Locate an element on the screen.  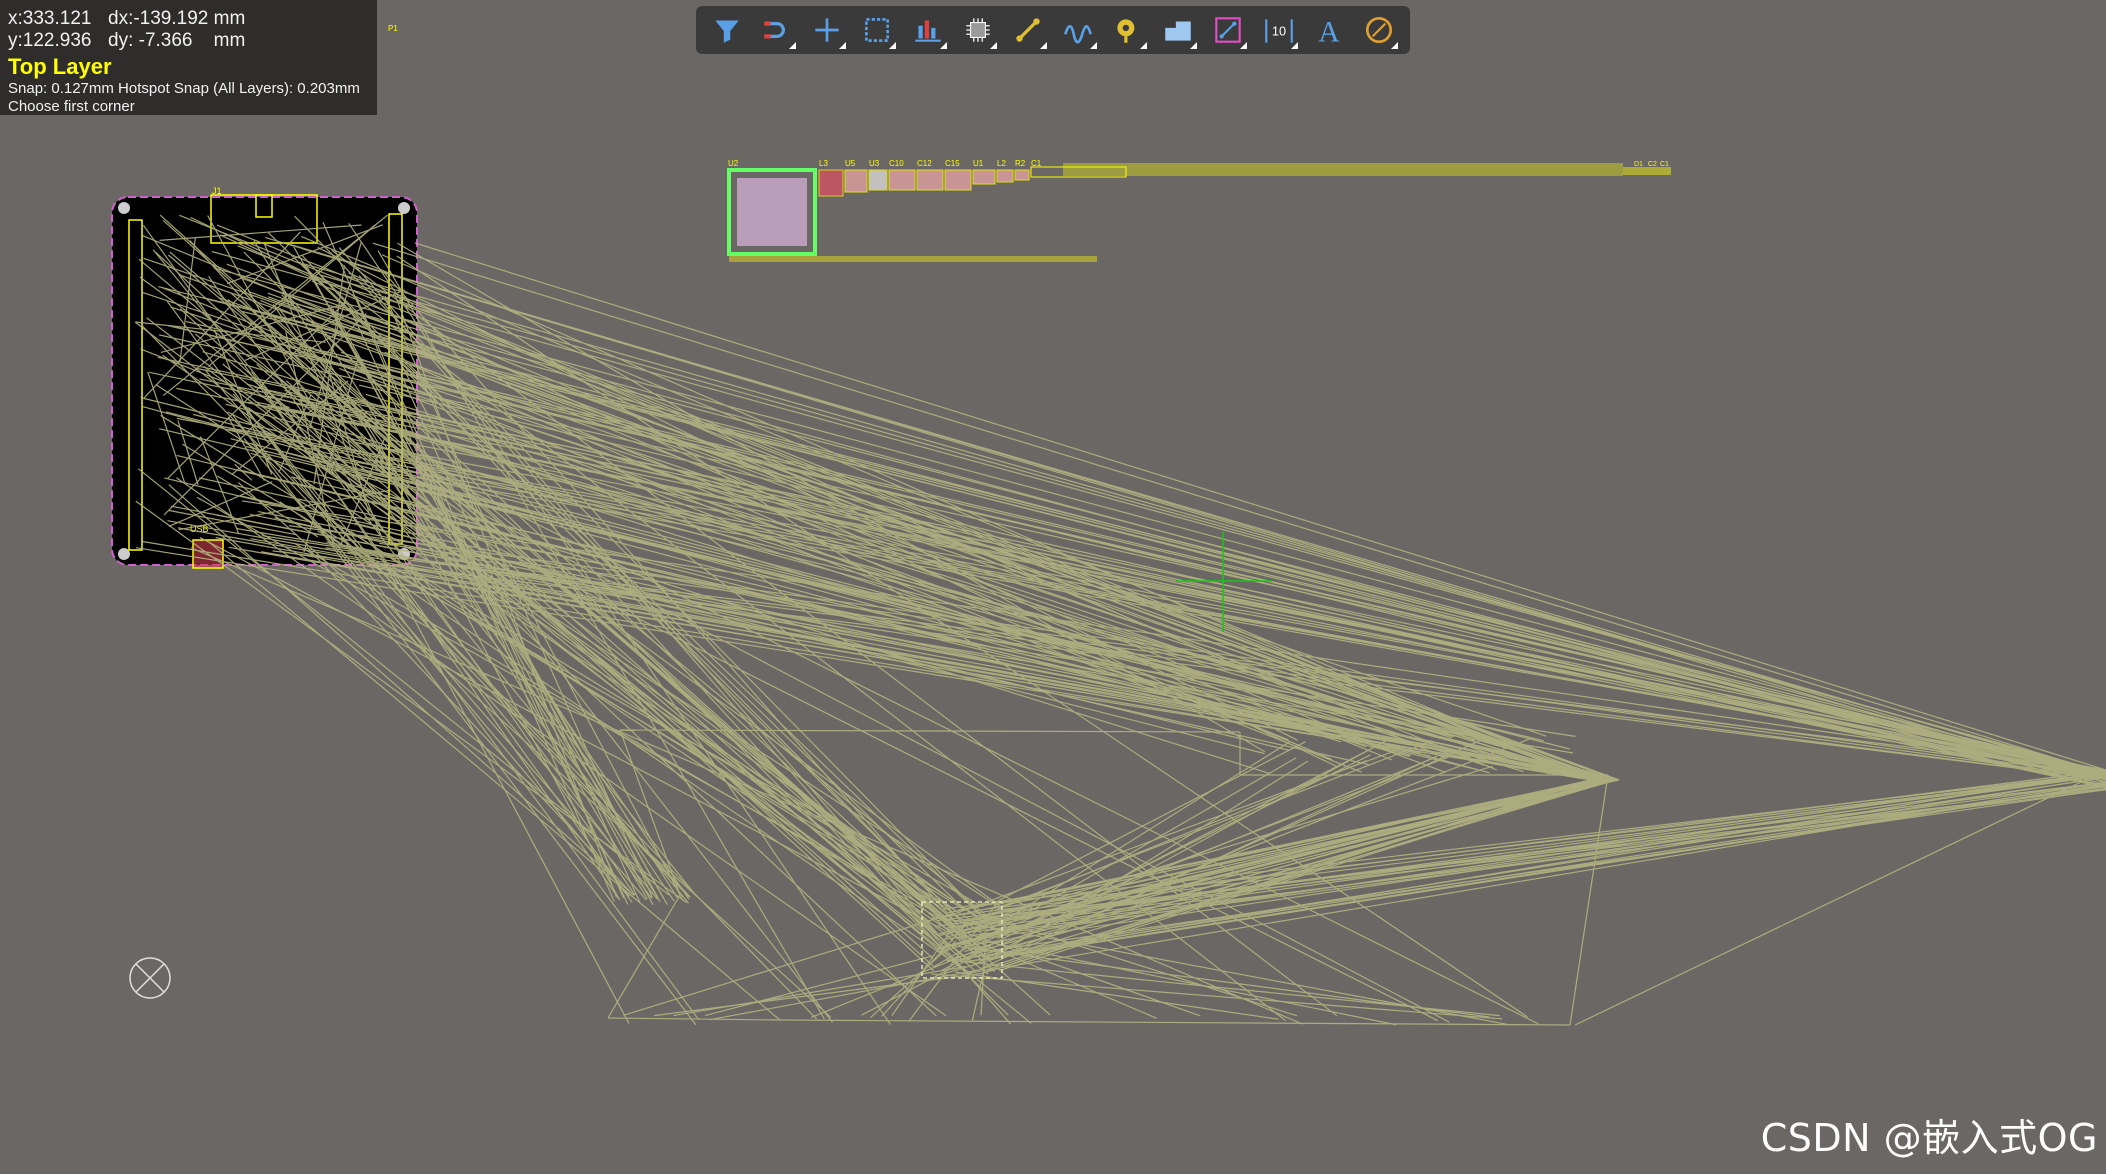
svg-text: A is located at coordinates (1329, 31).